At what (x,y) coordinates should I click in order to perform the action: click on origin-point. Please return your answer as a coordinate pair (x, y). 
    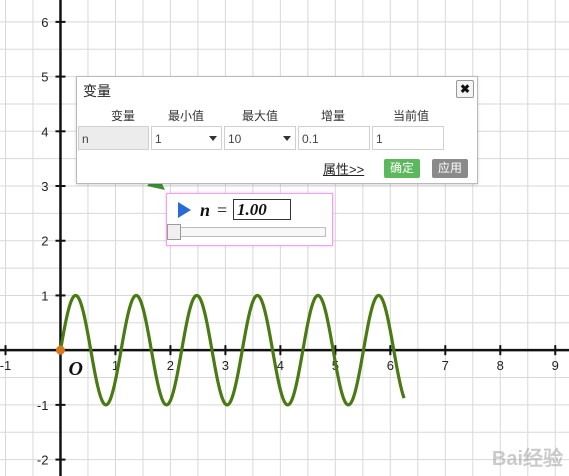
    Looking at the image, I should click on (60, 350).